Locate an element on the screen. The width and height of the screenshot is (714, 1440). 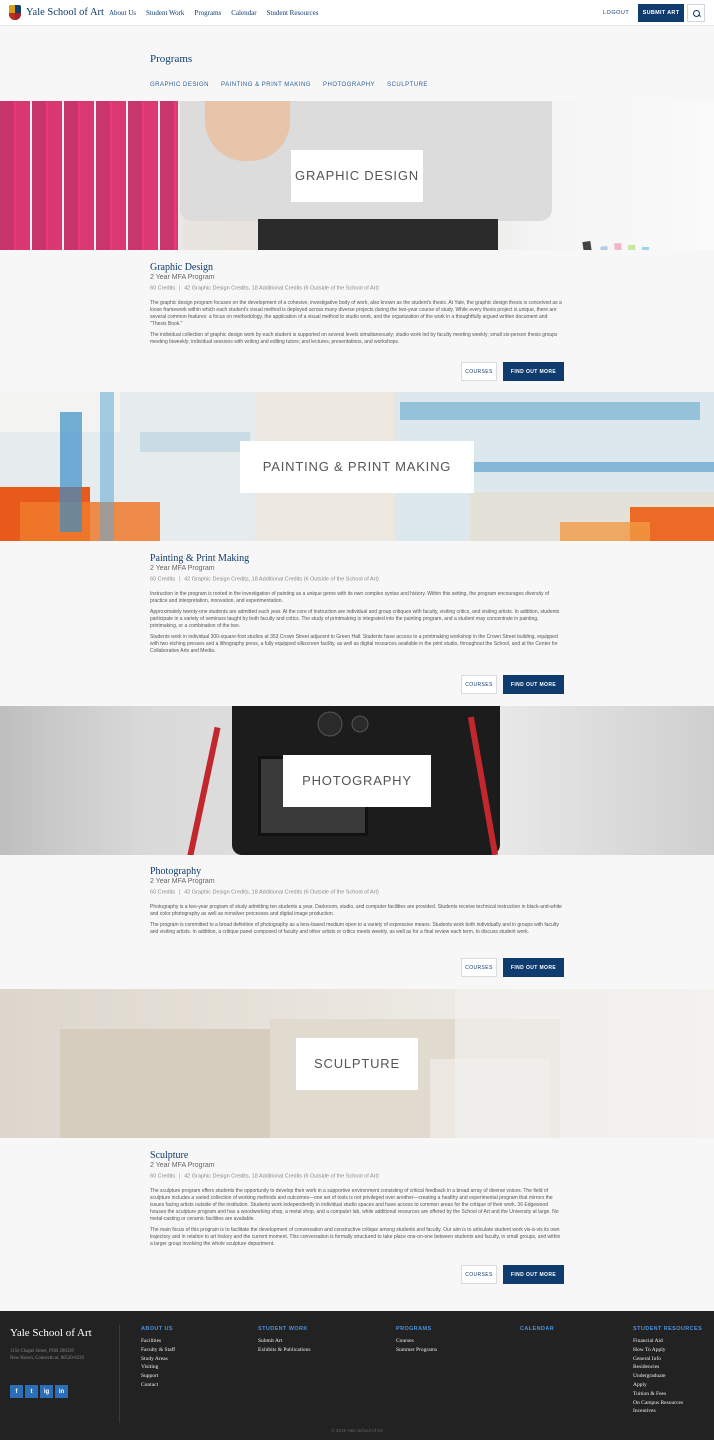
footer-link: Tuition & Fees is located at coordinates (667, 1394).